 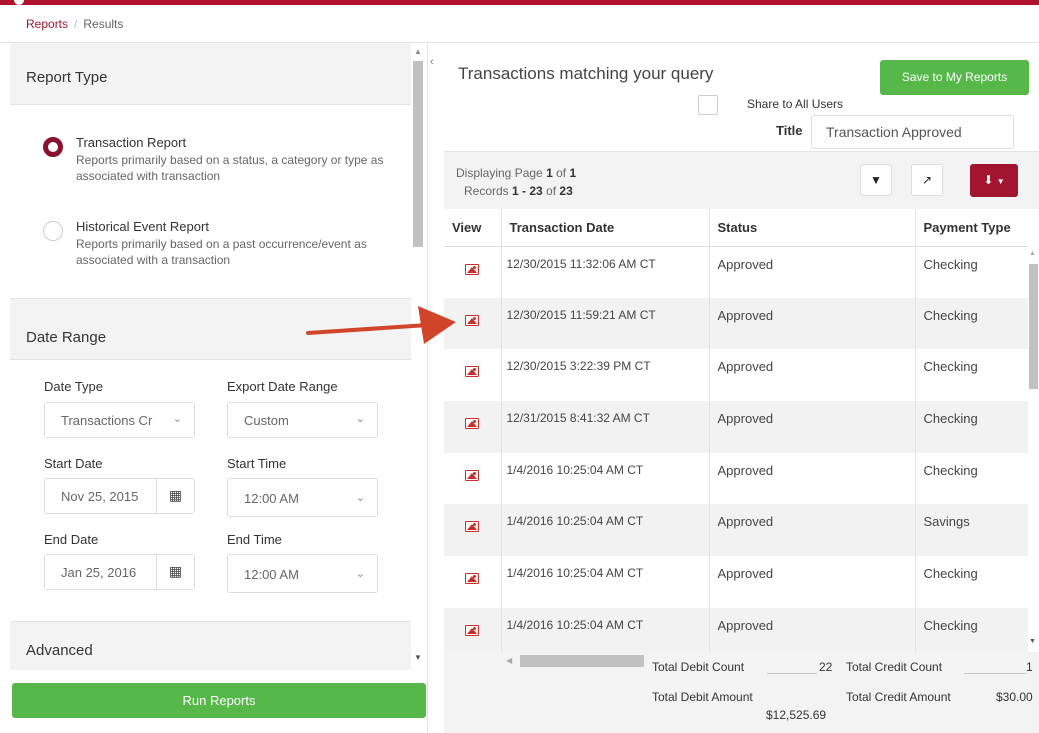 What do you see at coordinates (381, 325) in the screenshot?
I see `annotation-arrow-icon` at bounding box center [381, 325].